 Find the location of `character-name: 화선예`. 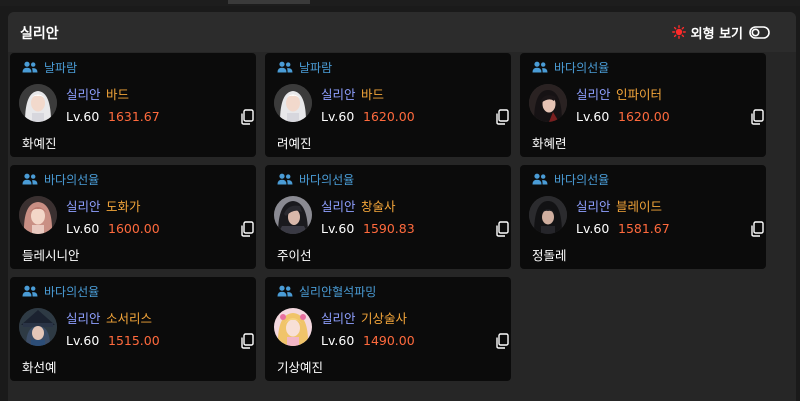

character-name: 화선예 is located at coordinates (39, 367).